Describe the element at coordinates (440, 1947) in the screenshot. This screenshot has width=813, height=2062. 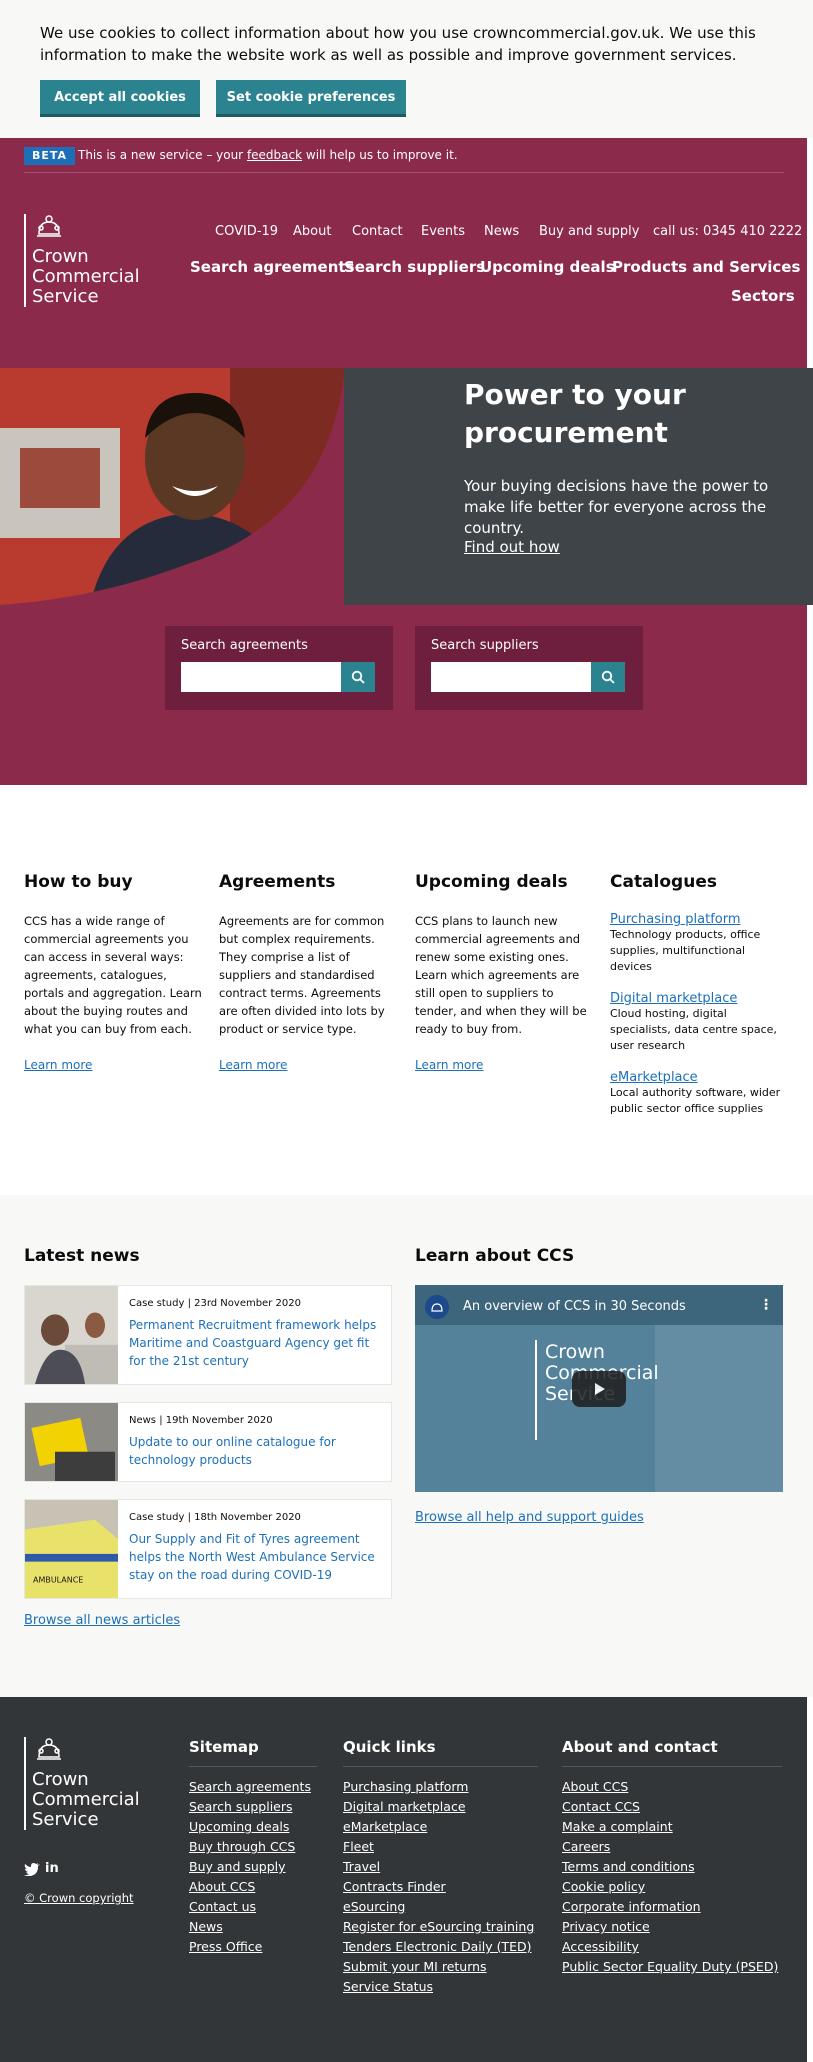
I see `footer-link: Tenders Electronic Daily (TED)` at that location.